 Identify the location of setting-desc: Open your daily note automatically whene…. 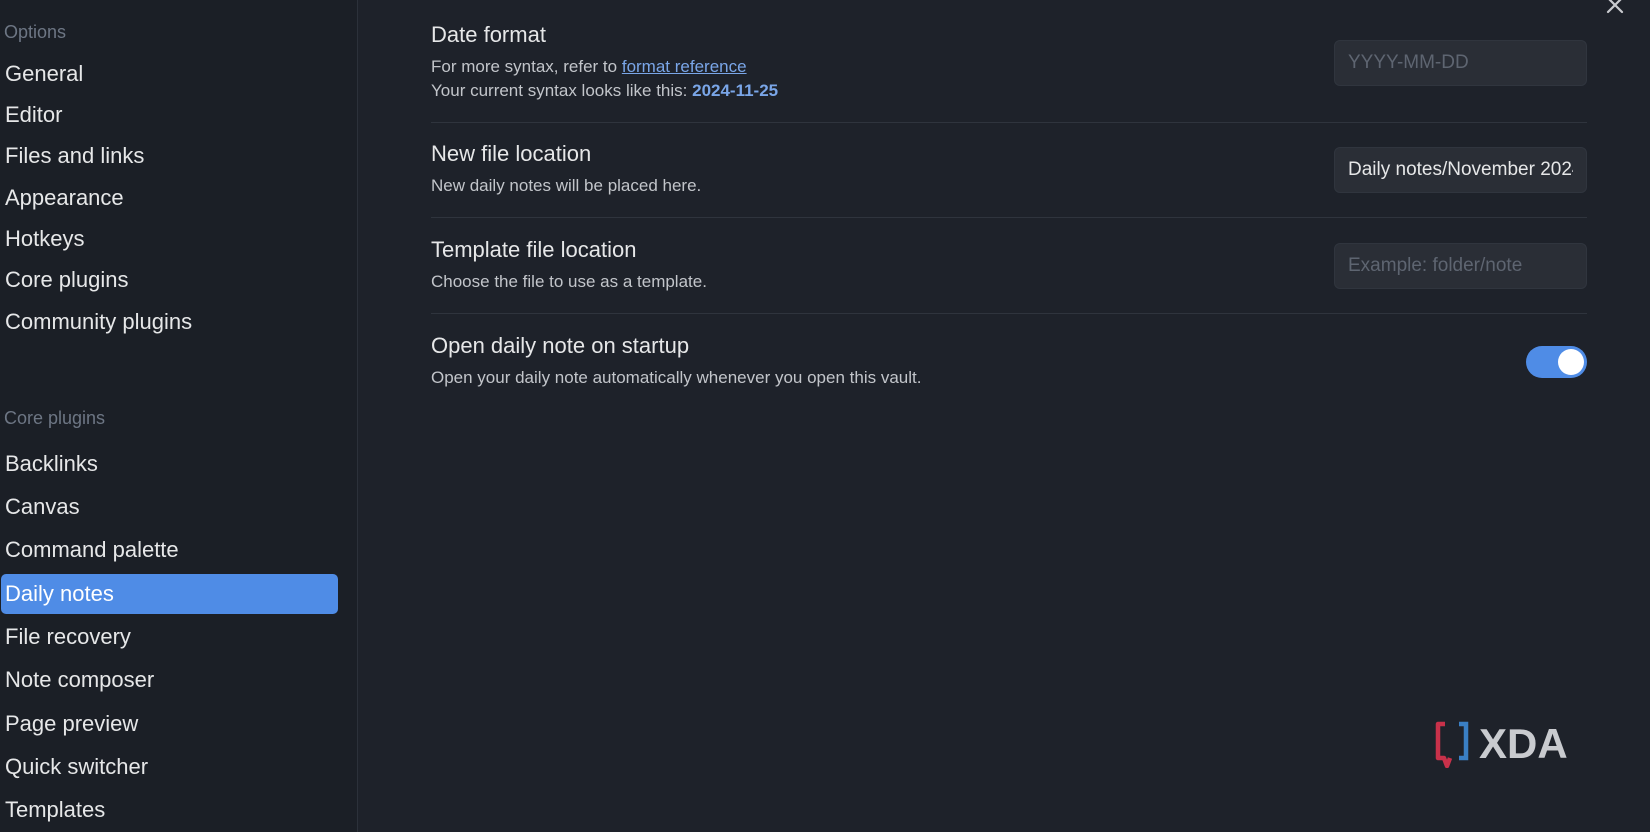
(676, 377).